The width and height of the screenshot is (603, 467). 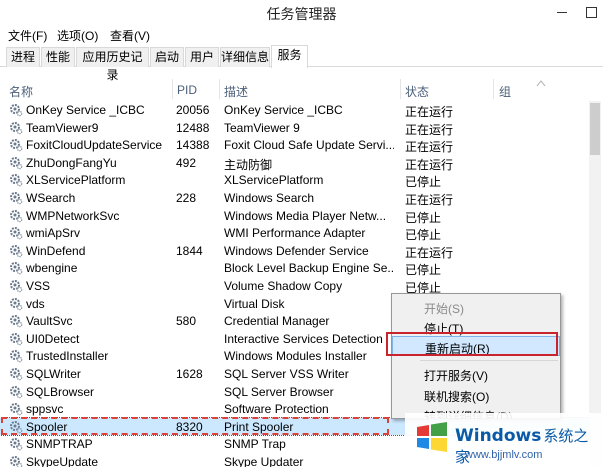 I want to click on service-description: Interactive Services Detection, so click(x=303, y=338).